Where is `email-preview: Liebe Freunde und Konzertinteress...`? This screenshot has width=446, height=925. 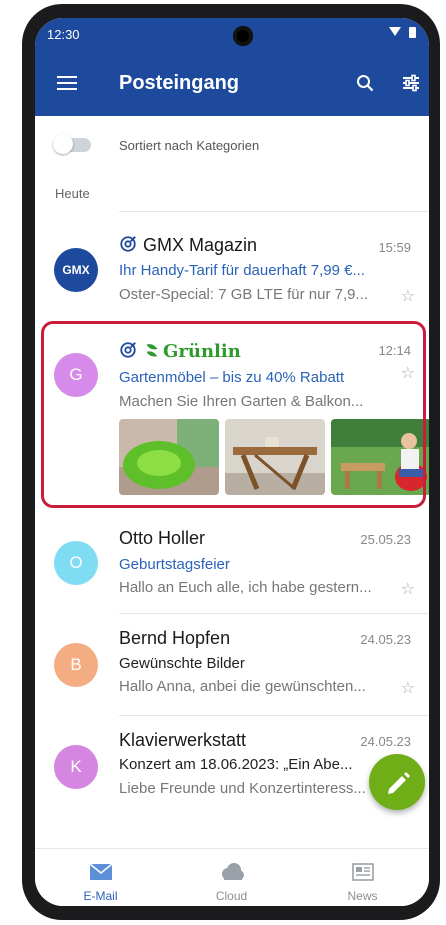
email-preview: Liebe Freunde und Konzertinteress... is located at coordinates (242, 788).